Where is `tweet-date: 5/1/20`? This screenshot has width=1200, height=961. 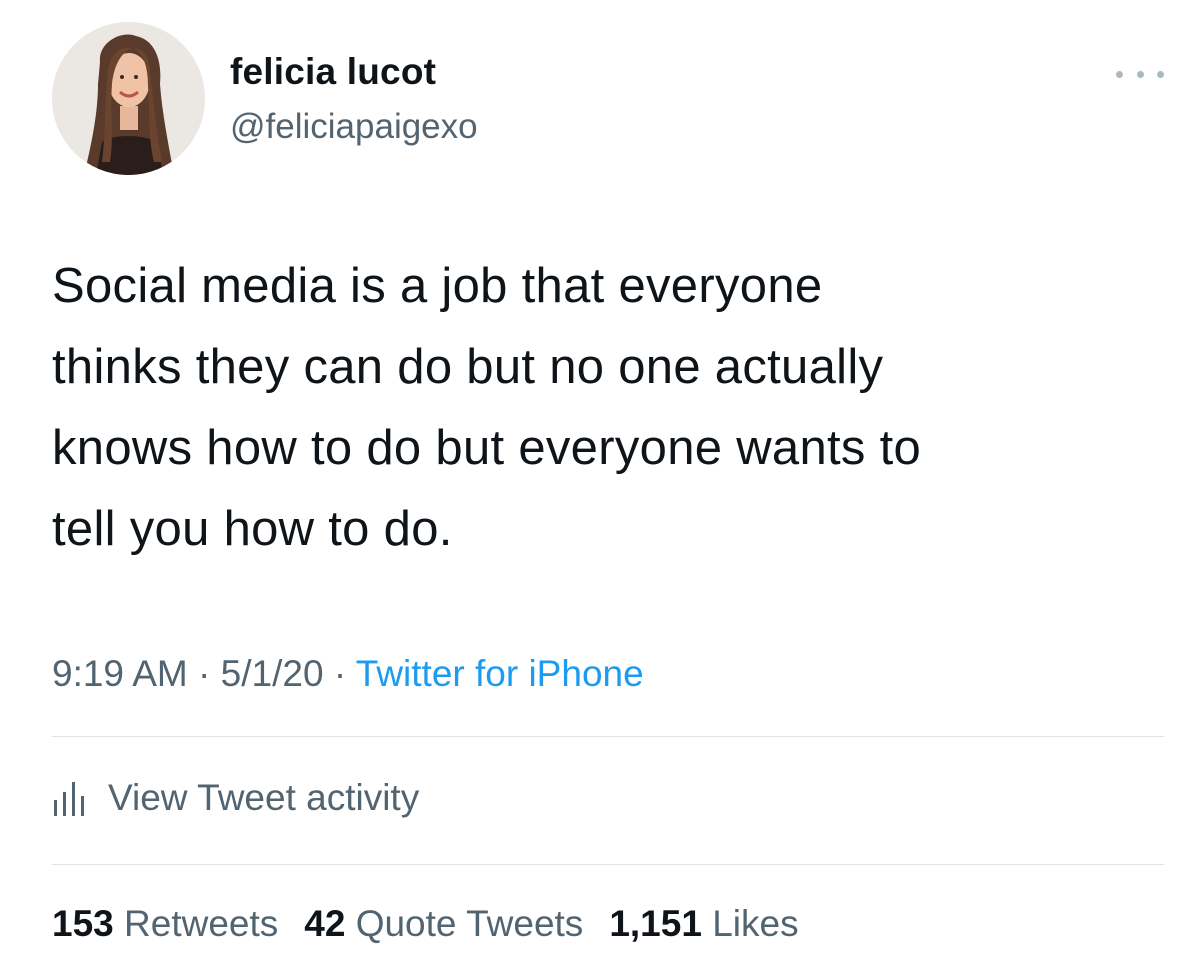
tweet-date: 5/1/20 is located at coordinates (272, 673).